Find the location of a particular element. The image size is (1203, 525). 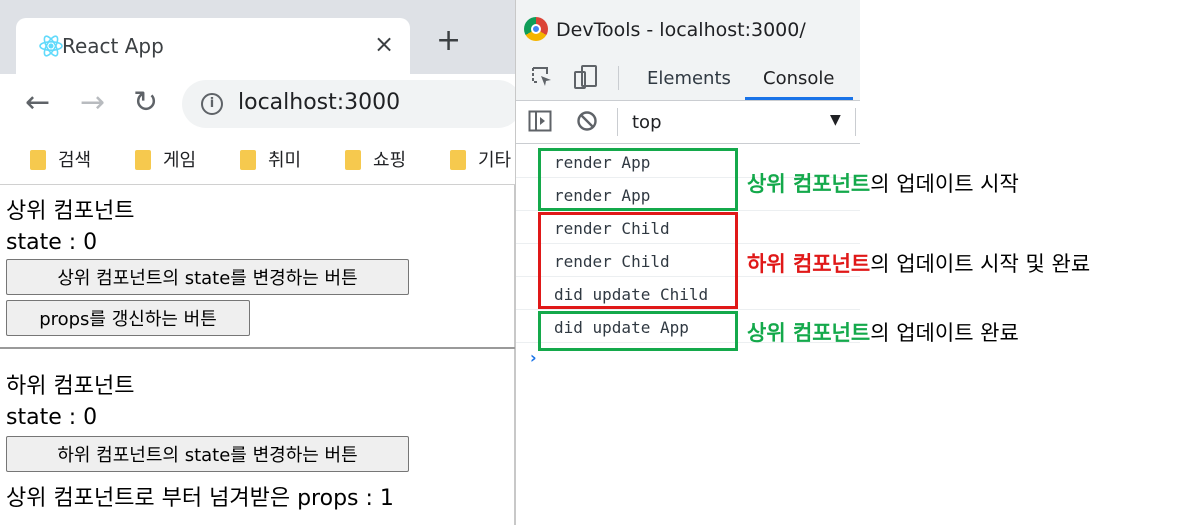

forward-button: → is located at coordinates (92, 103).